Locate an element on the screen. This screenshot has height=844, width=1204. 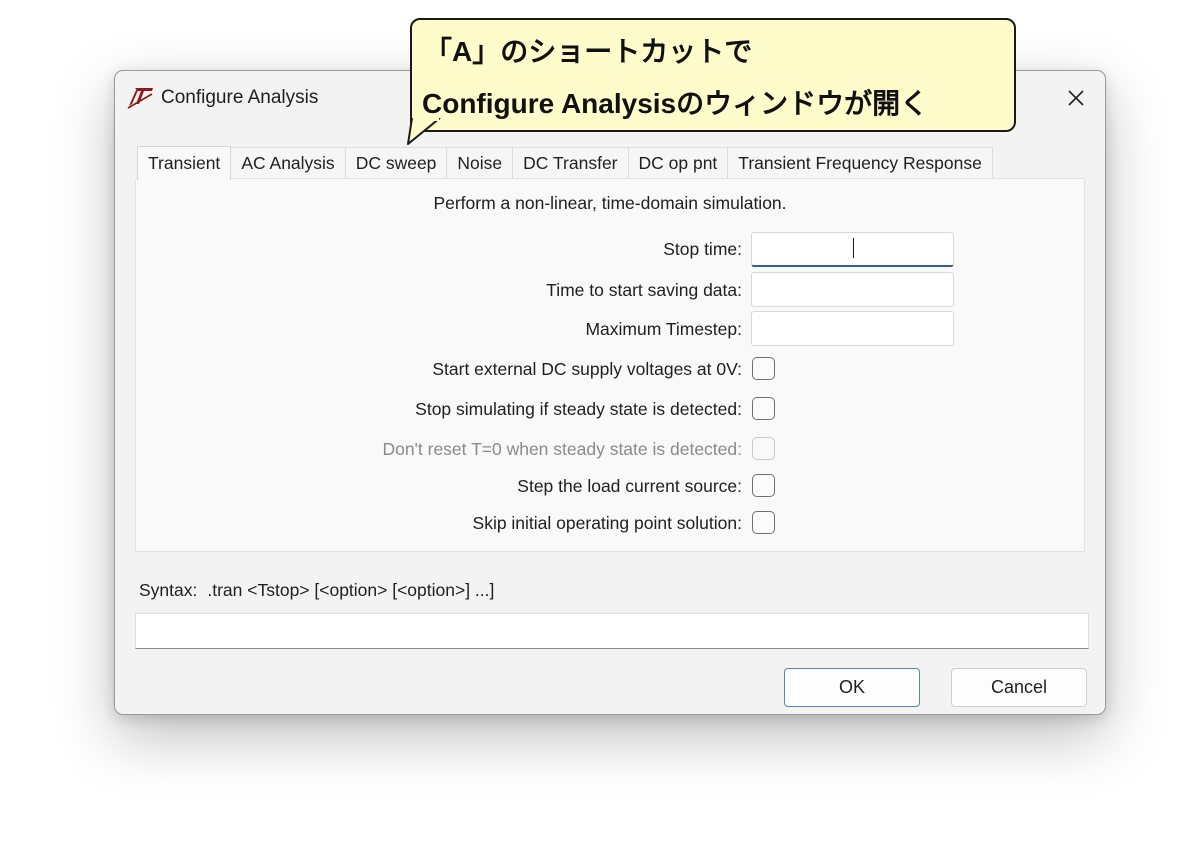
syntax-command-field is located at coordinates (612, 631).